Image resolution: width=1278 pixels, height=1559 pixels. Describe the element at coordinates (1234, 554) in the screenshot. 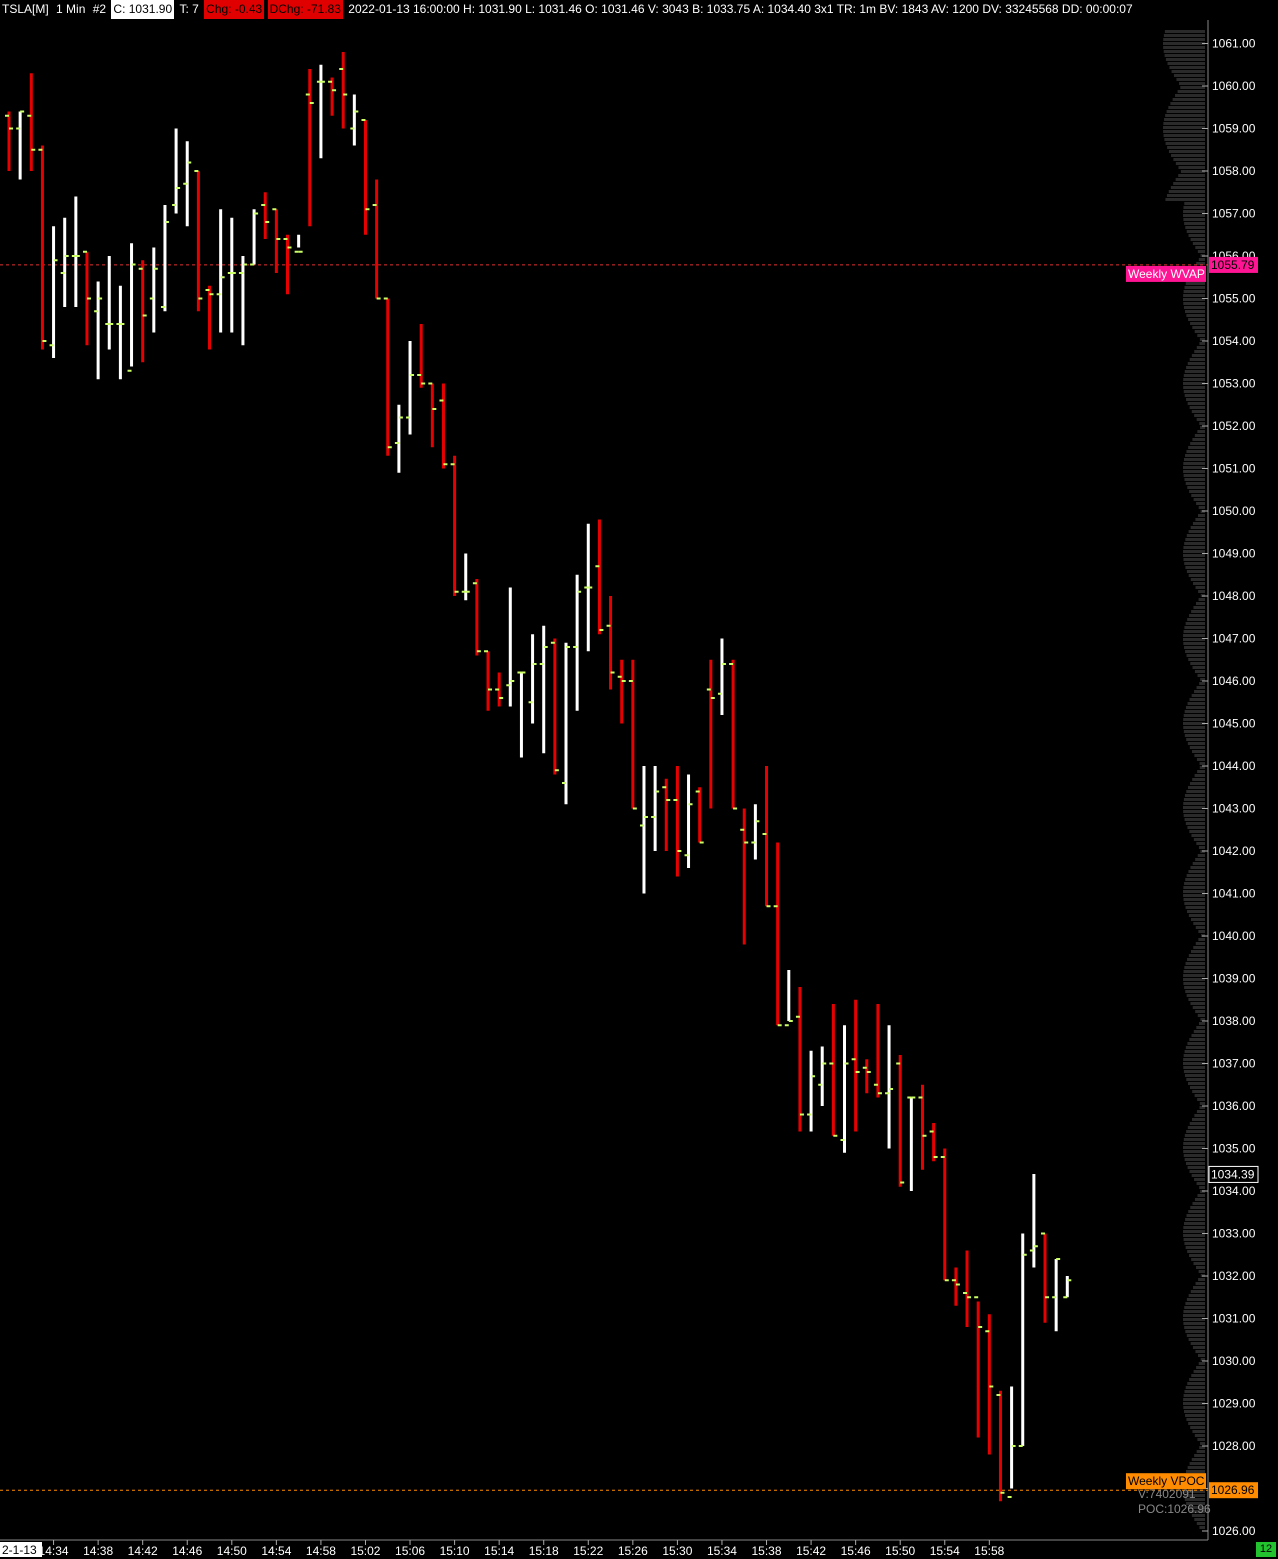

I see `price-tick-label: 1049.00` at that location.